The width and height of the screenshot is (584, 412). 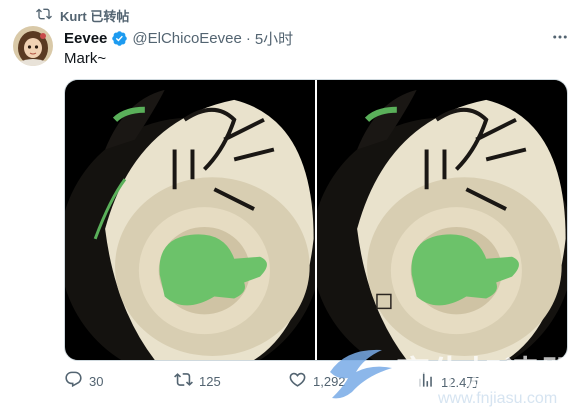 I want to click on retweet-context: Kurt 已转帖, so click(x=82, y=15).